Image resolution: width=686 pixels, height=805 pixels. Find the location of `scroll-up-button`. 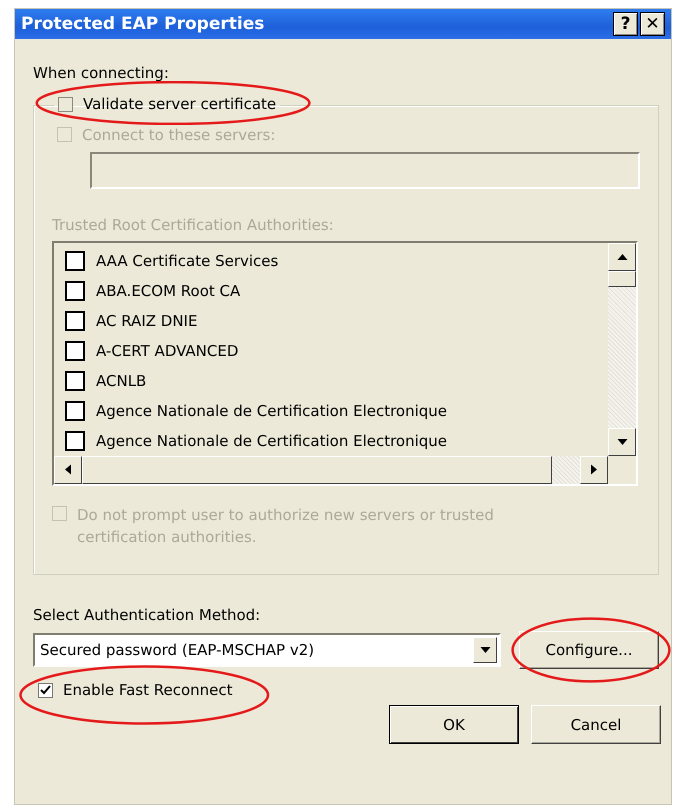

scroll-up-button is located at coordinates (622, 256).